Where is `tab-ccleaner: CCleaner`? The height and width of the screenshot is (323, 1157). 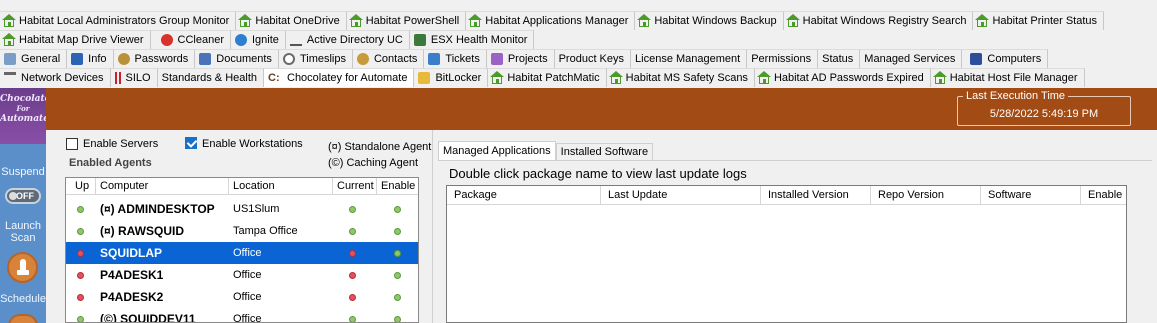
tab-ccleaner: CCleaner is located at coordinates (190, 39).